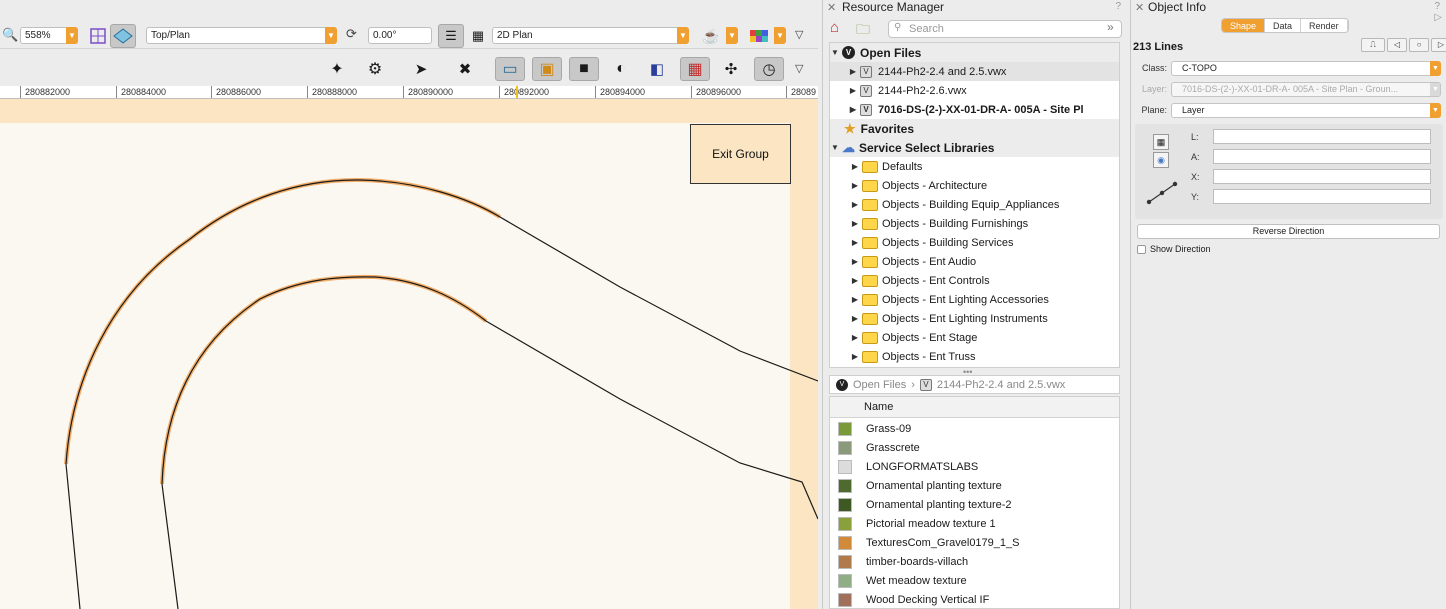 This screenshot has width=1446, height=609. I want to click on resource-item: Ornamental planting texture-2, so click(974, 504).